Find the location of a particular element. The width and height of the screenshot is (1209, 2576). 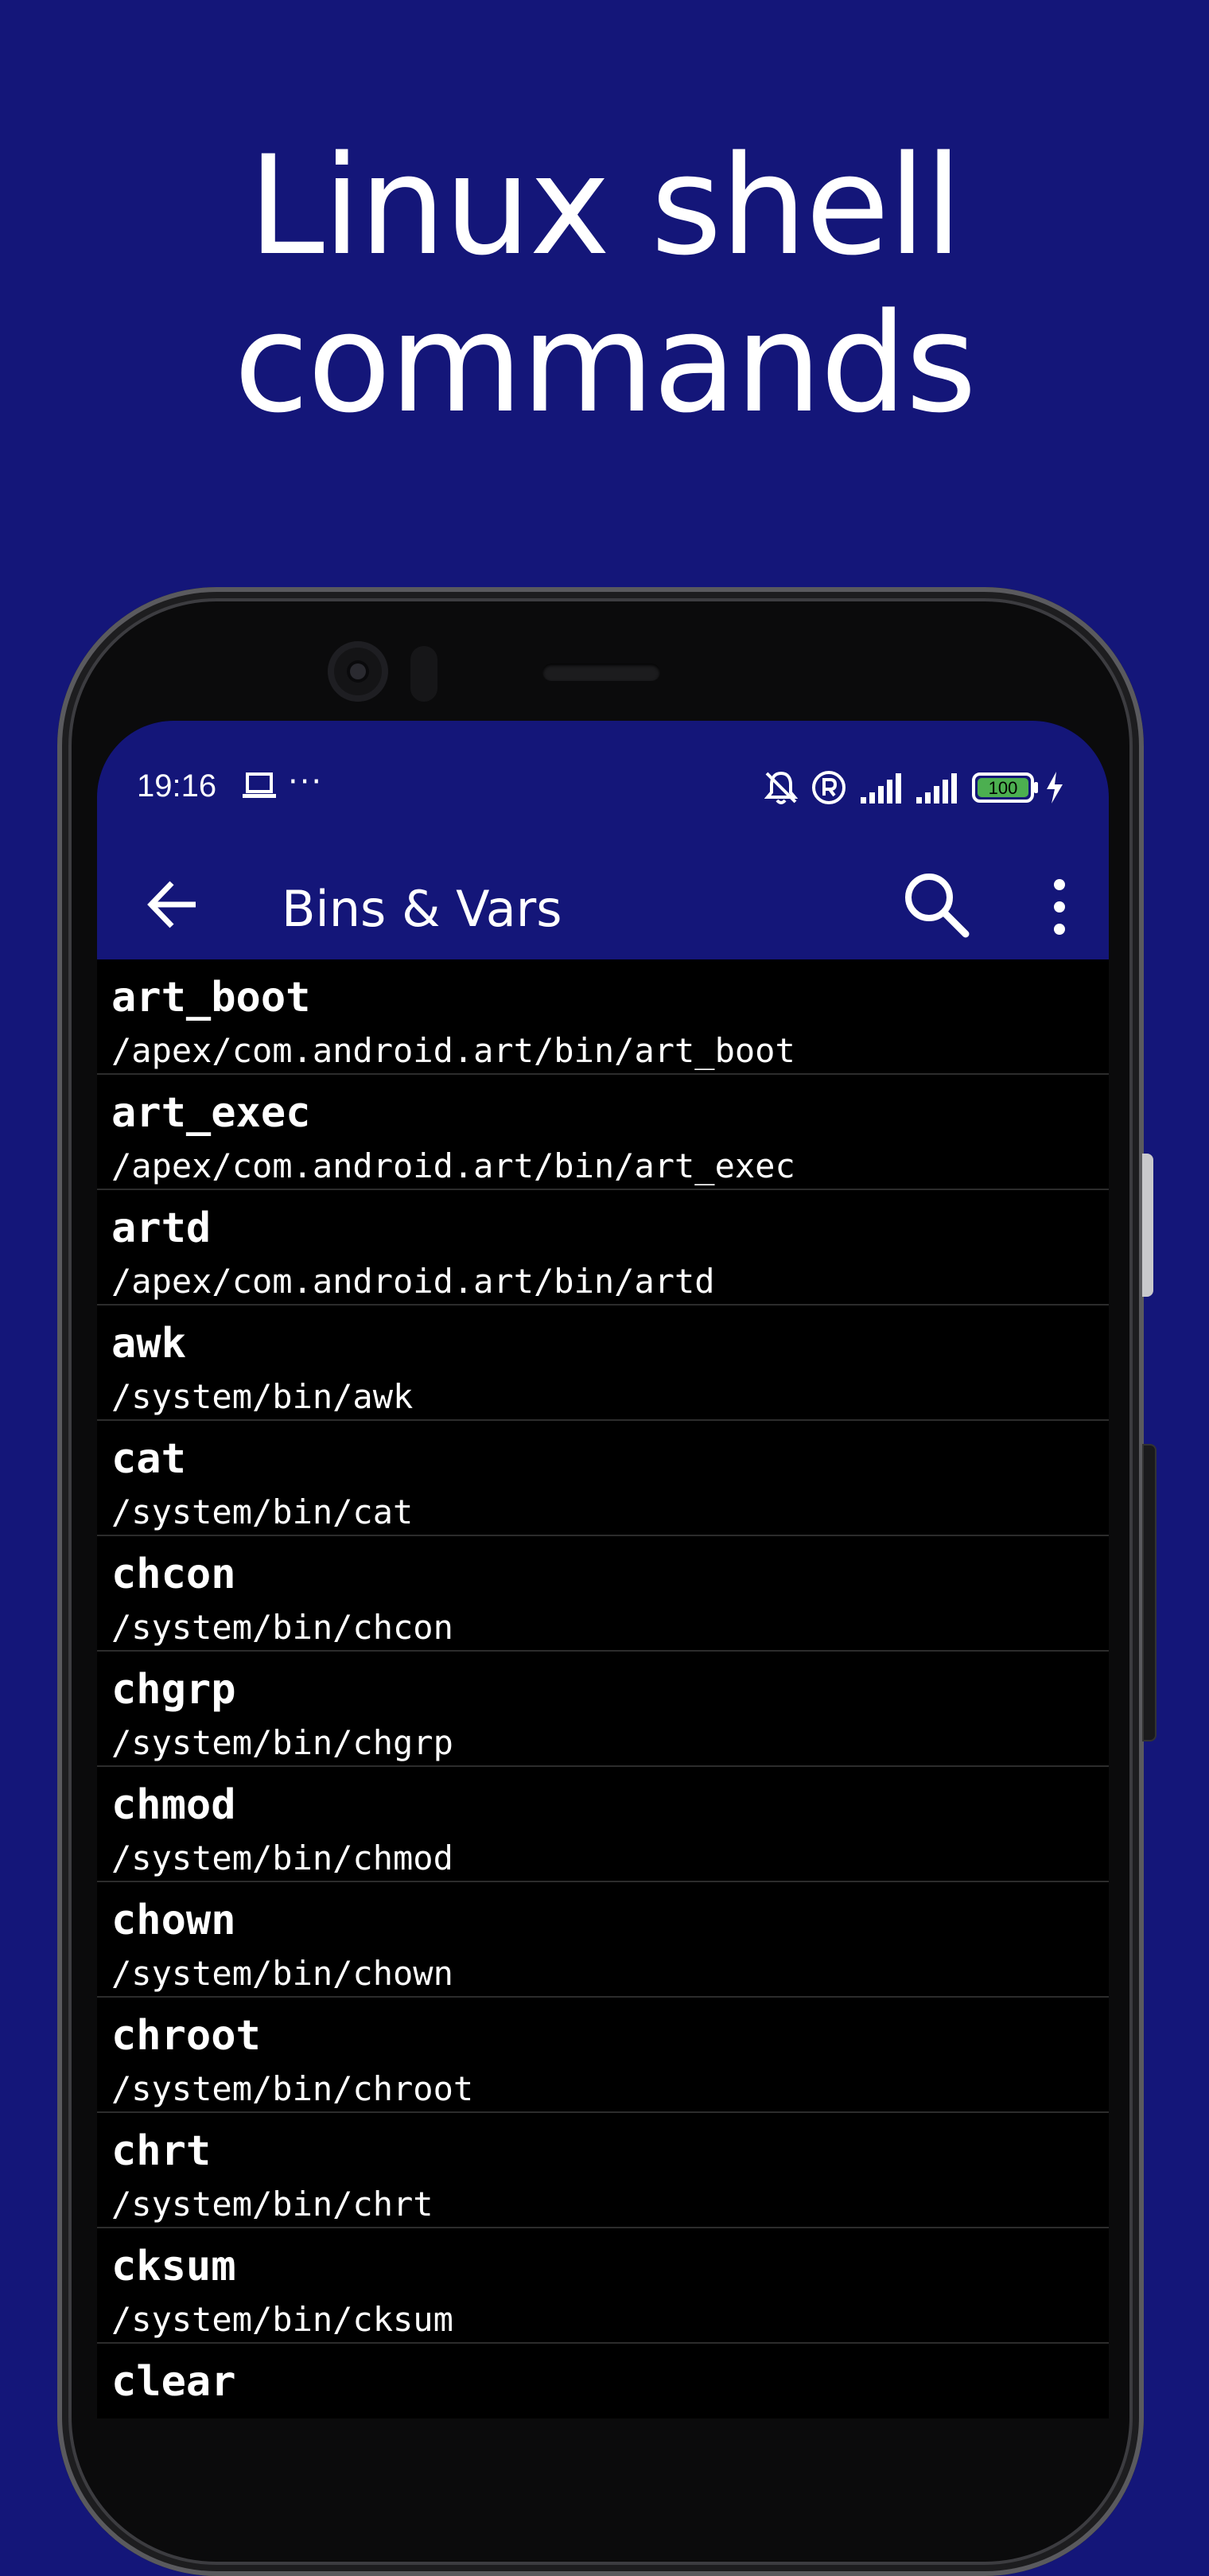

bell-off-icon is located at coordinates (782, 788).